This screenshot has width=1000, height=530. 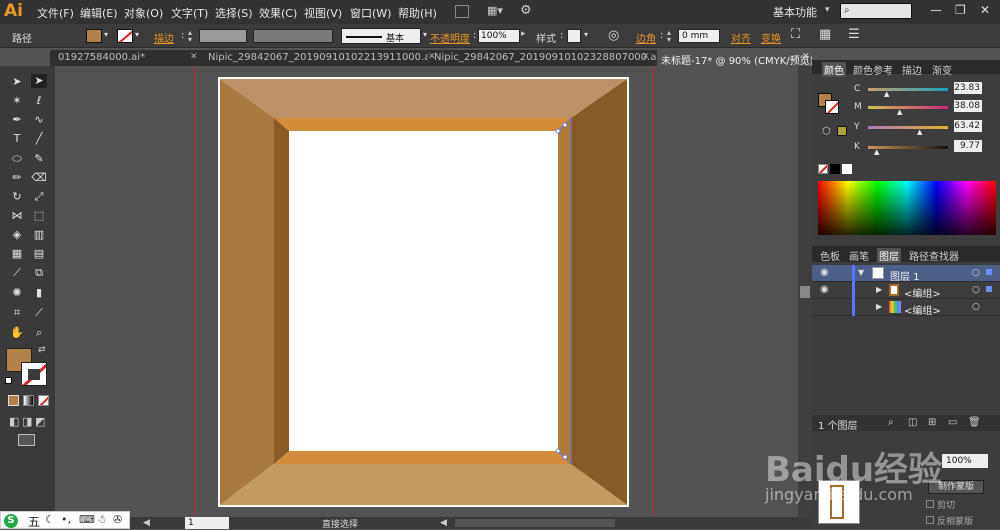 What do you see at coordinates (976, 290) in the screenshot?
I see `target-icon: ○` at bounding box center [976, 290].